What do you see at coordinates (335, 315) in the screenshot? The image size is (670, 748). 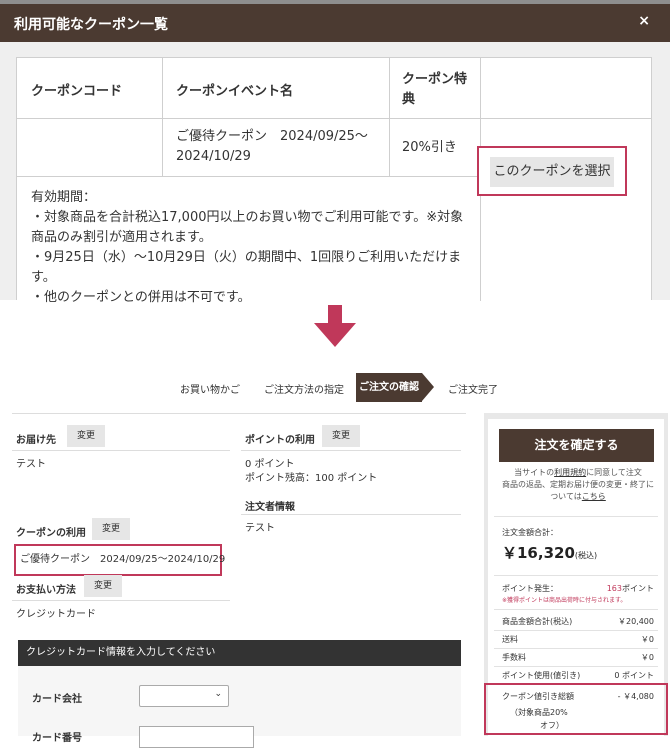 I see `arrow-down-icon` at bounding box center [335, 315].